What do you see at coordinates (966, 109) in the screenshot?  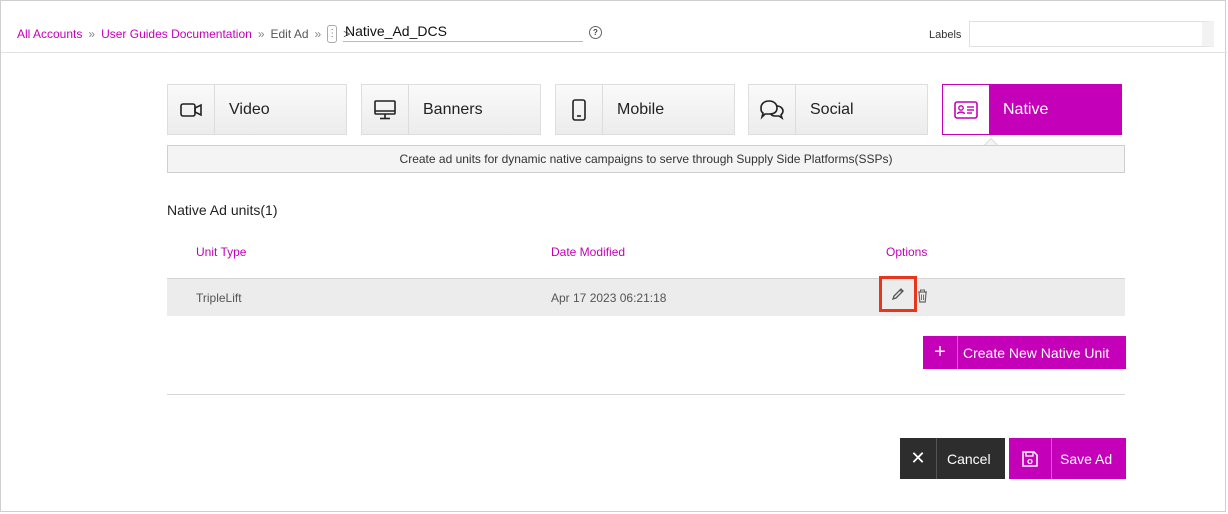 I see `id-card-icon` at bounding box center [966, 109].